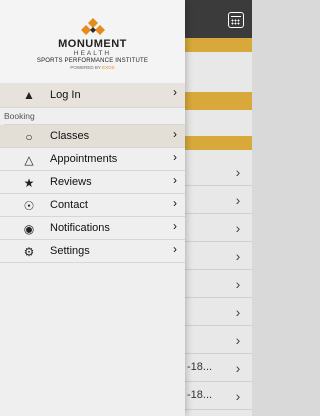  Describe the element at coordinates (94, 116) in the screenshot. I see `section-booking: Booking` at that location.